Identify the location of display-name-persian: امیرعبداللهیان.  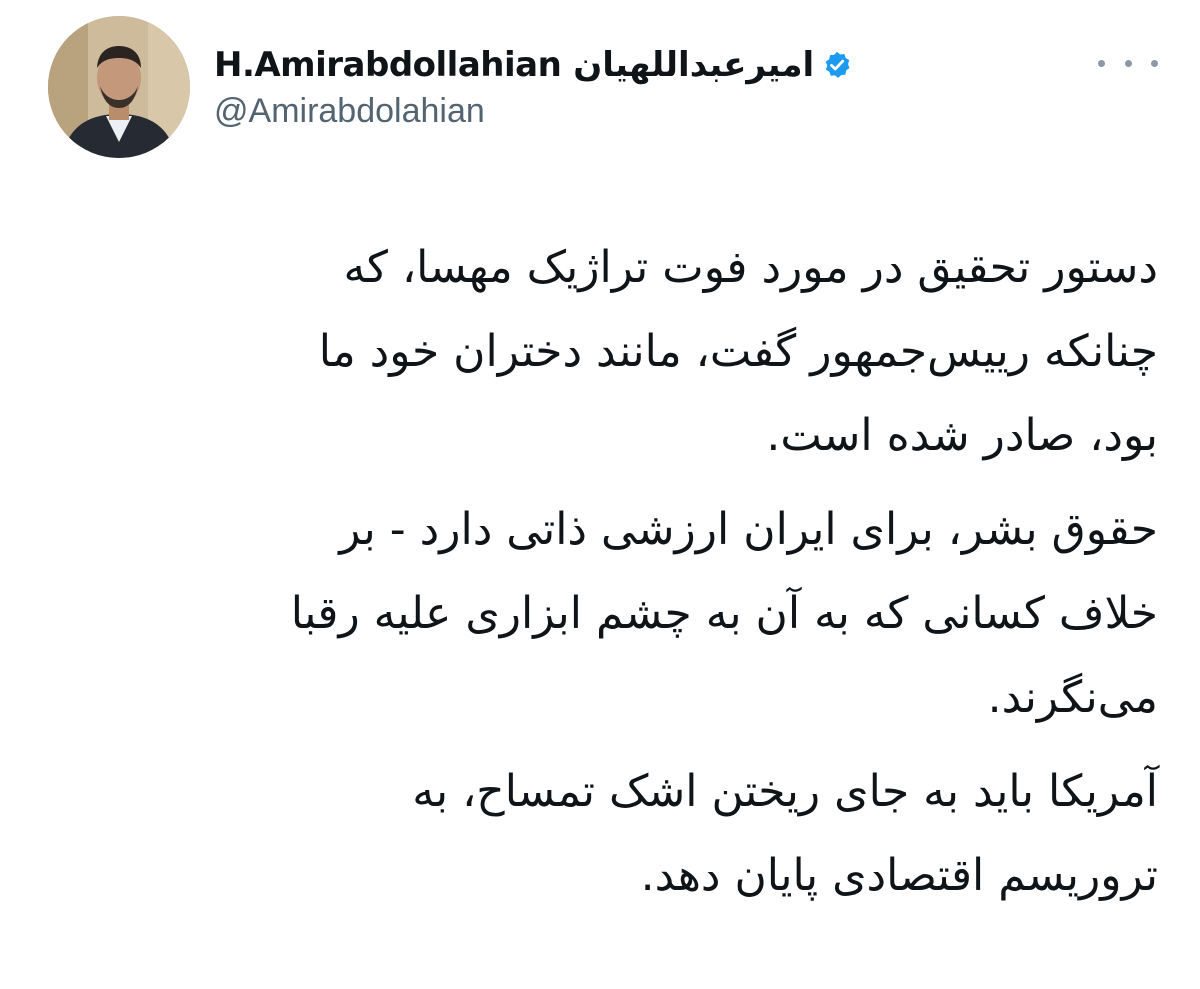
(693, 65).